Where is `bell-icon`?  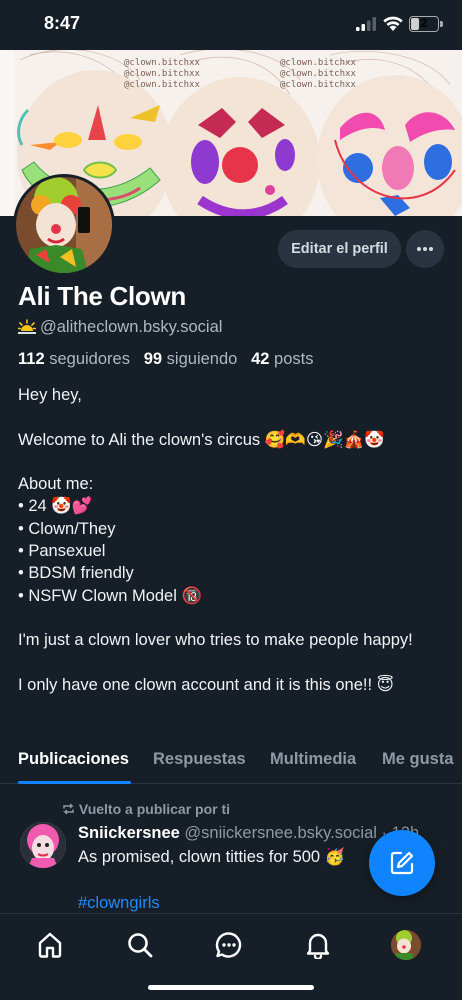 bell-icon is located at coordinates (318, 945).